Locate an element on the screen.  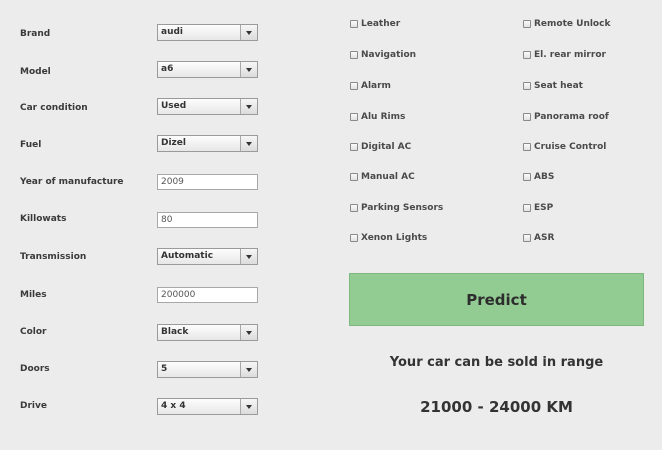
kilowatts-label: Killowats is located at coordinates (43, 219).